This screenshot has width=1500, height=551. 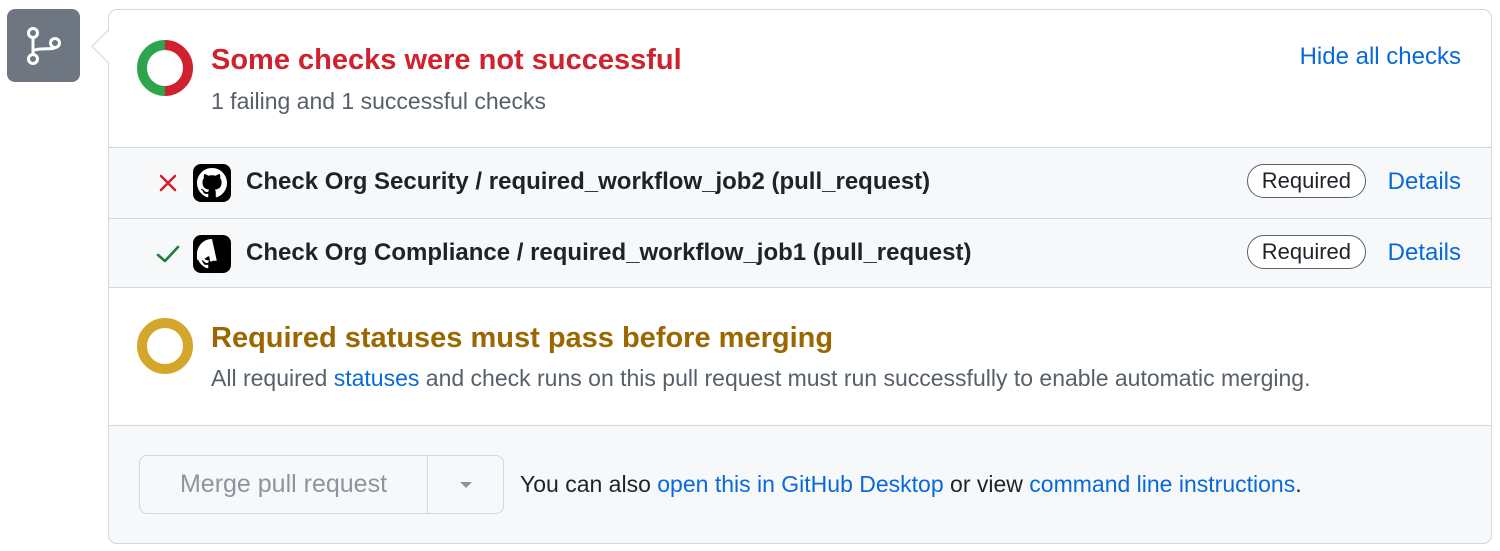 I want to click on merge-text-mid: or view, so click(x=986, y=484).